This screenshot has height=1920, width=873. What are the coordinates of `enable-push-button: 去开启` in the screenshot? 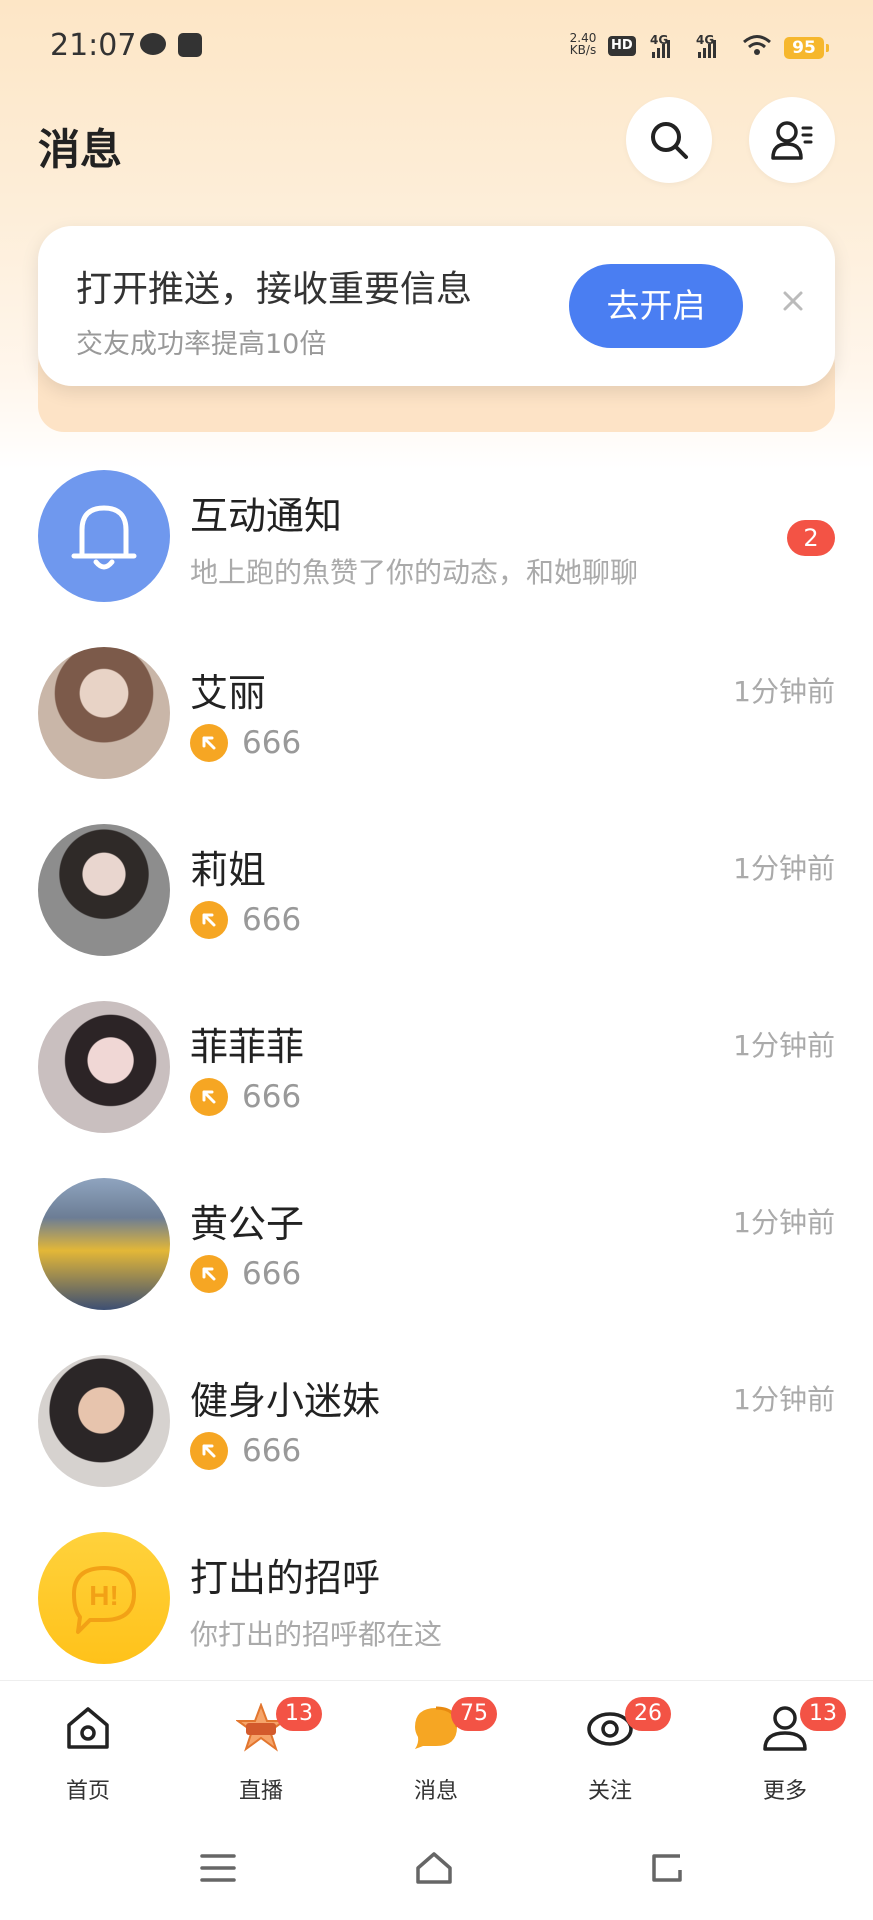 It's located at (656, 306).